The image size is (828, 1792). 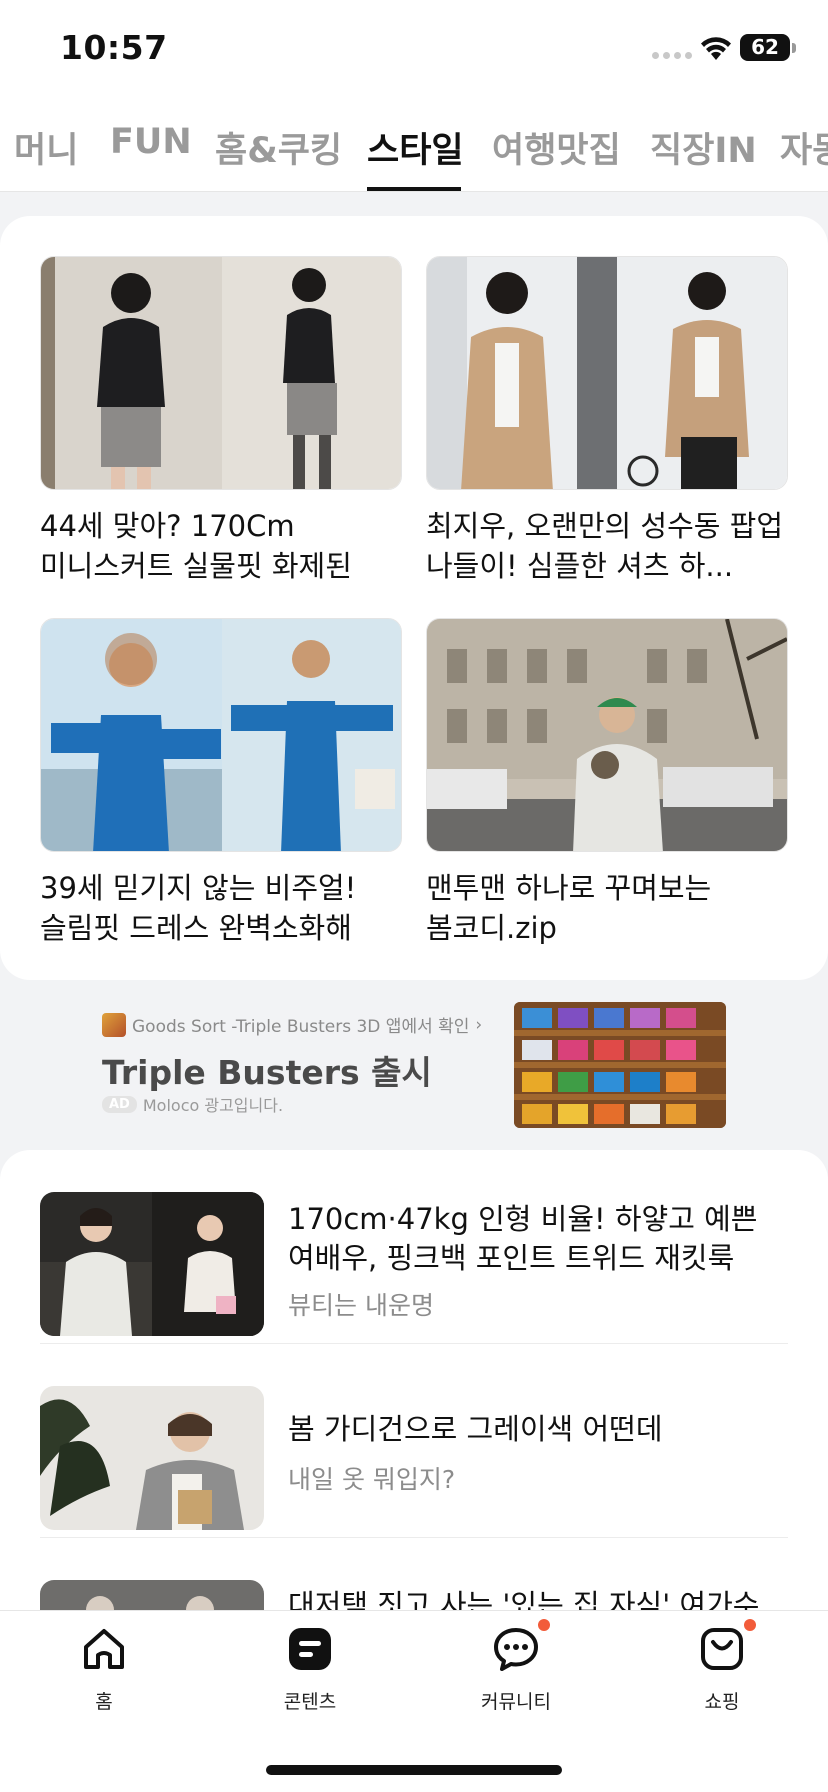 I want to click on status-bar: 10:57 62, so click(x=414, y=50).